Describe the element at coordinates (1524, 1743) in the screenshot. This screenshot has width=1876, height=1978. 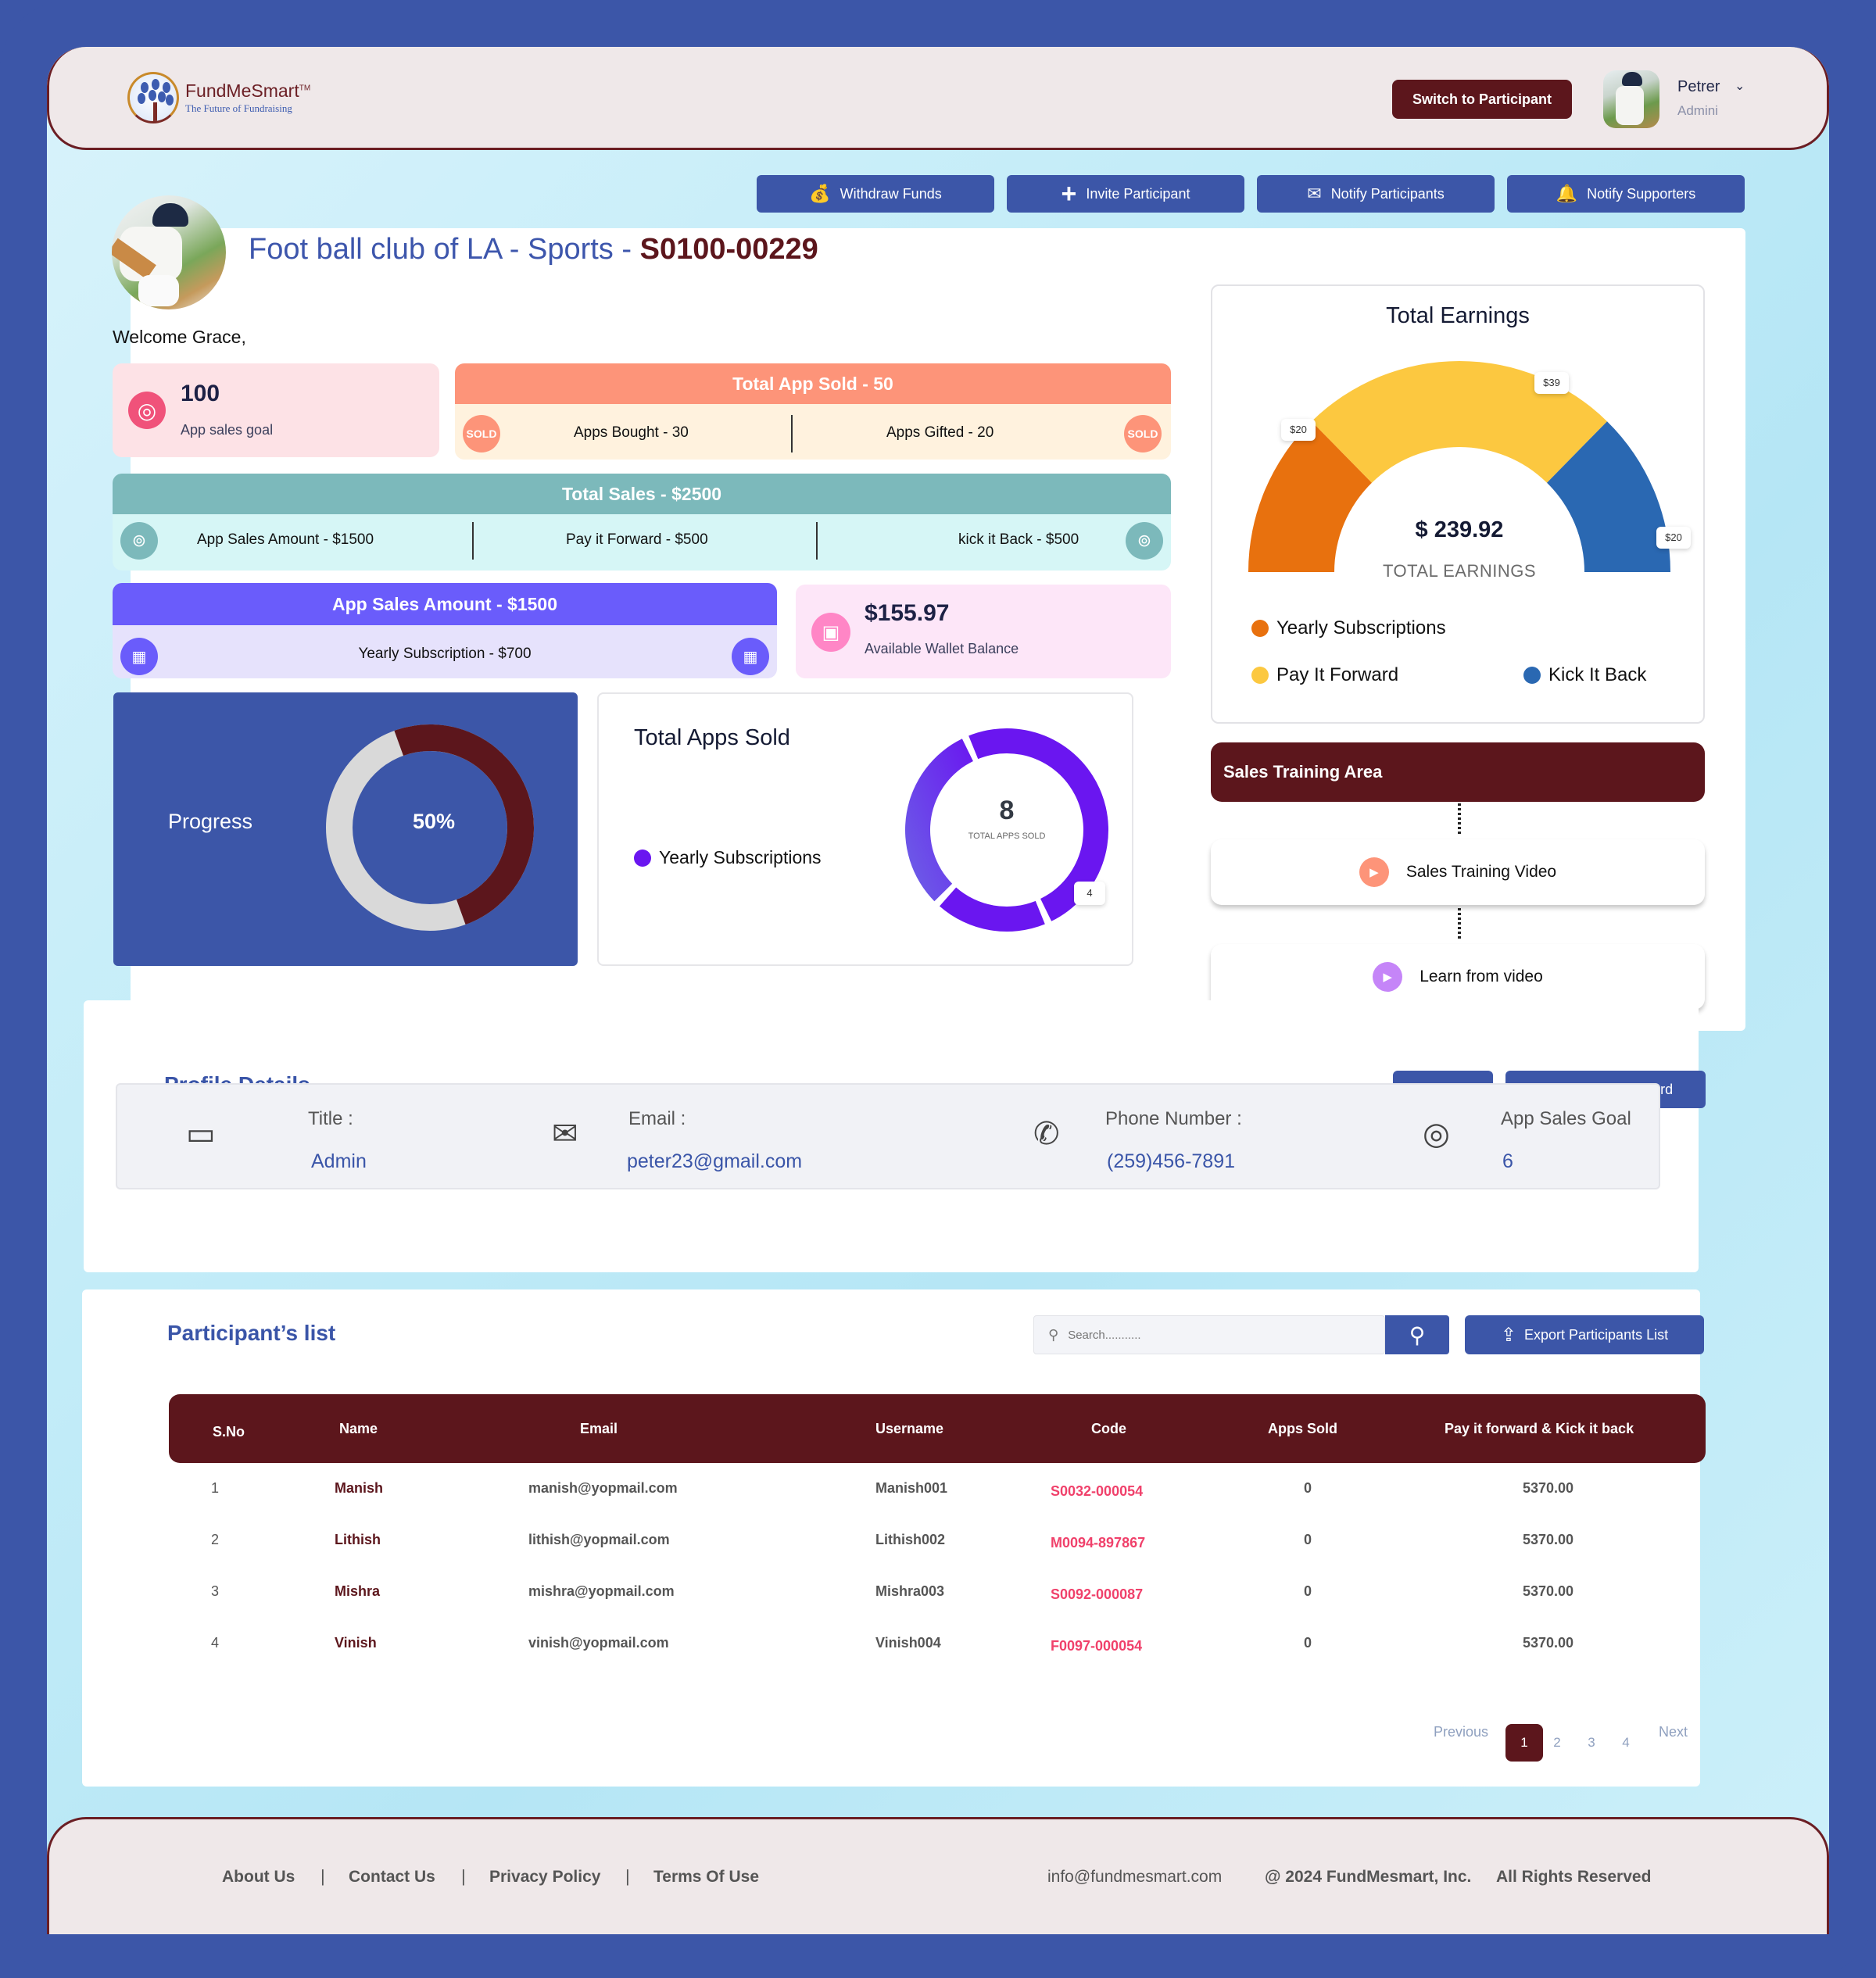
I see `page-1: 1` at that location.